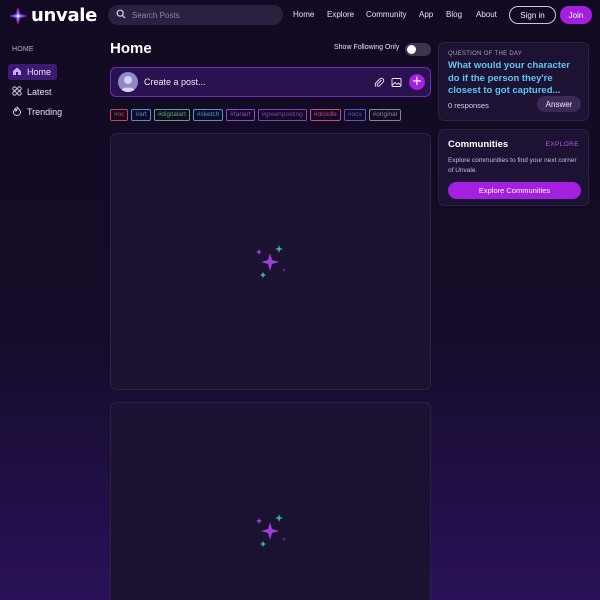  What do you see at coordinates (121, 15) in the screenshot?
I see `search-icon` at bounding box center [121, 15].